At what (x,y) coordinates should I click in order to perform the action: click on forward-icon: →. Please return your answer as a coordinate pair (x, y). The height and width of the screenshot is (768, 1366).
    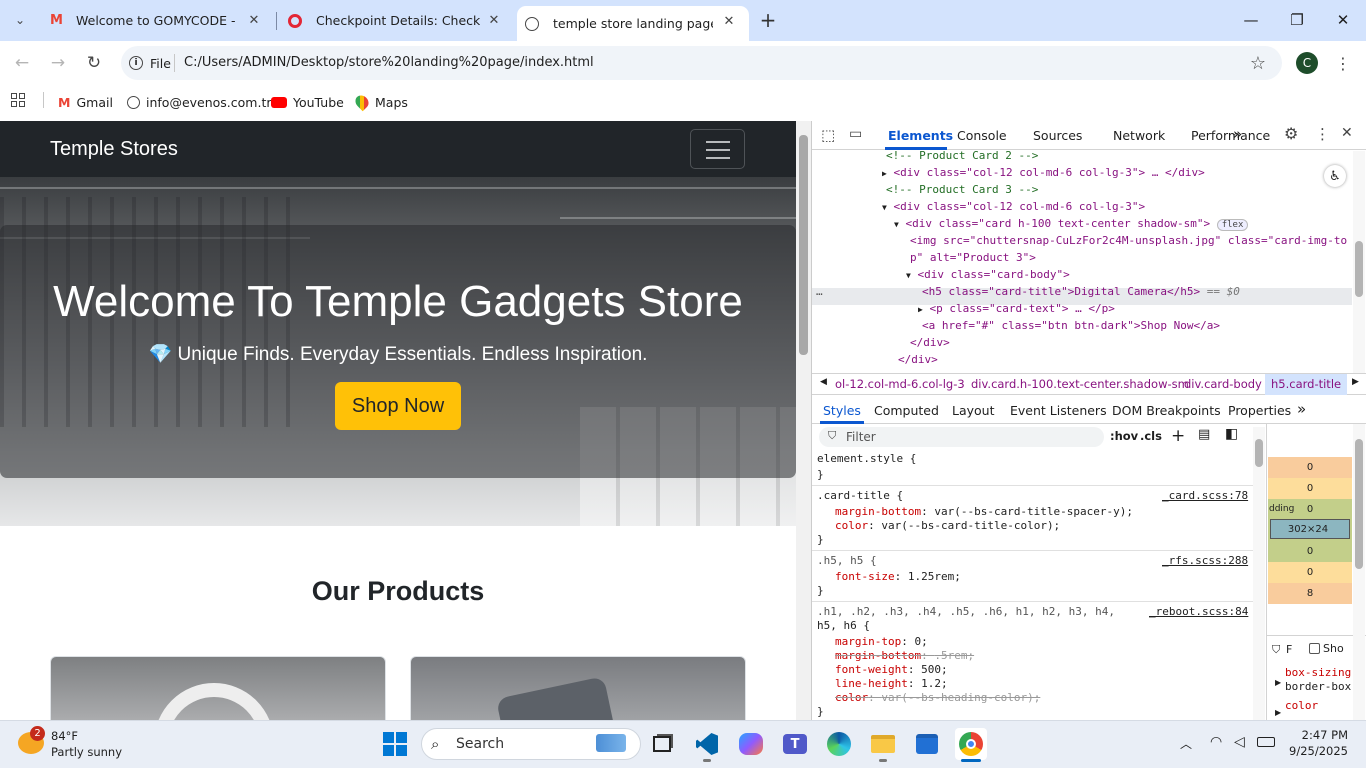
    Looking at the image, I should click on (58, 63).